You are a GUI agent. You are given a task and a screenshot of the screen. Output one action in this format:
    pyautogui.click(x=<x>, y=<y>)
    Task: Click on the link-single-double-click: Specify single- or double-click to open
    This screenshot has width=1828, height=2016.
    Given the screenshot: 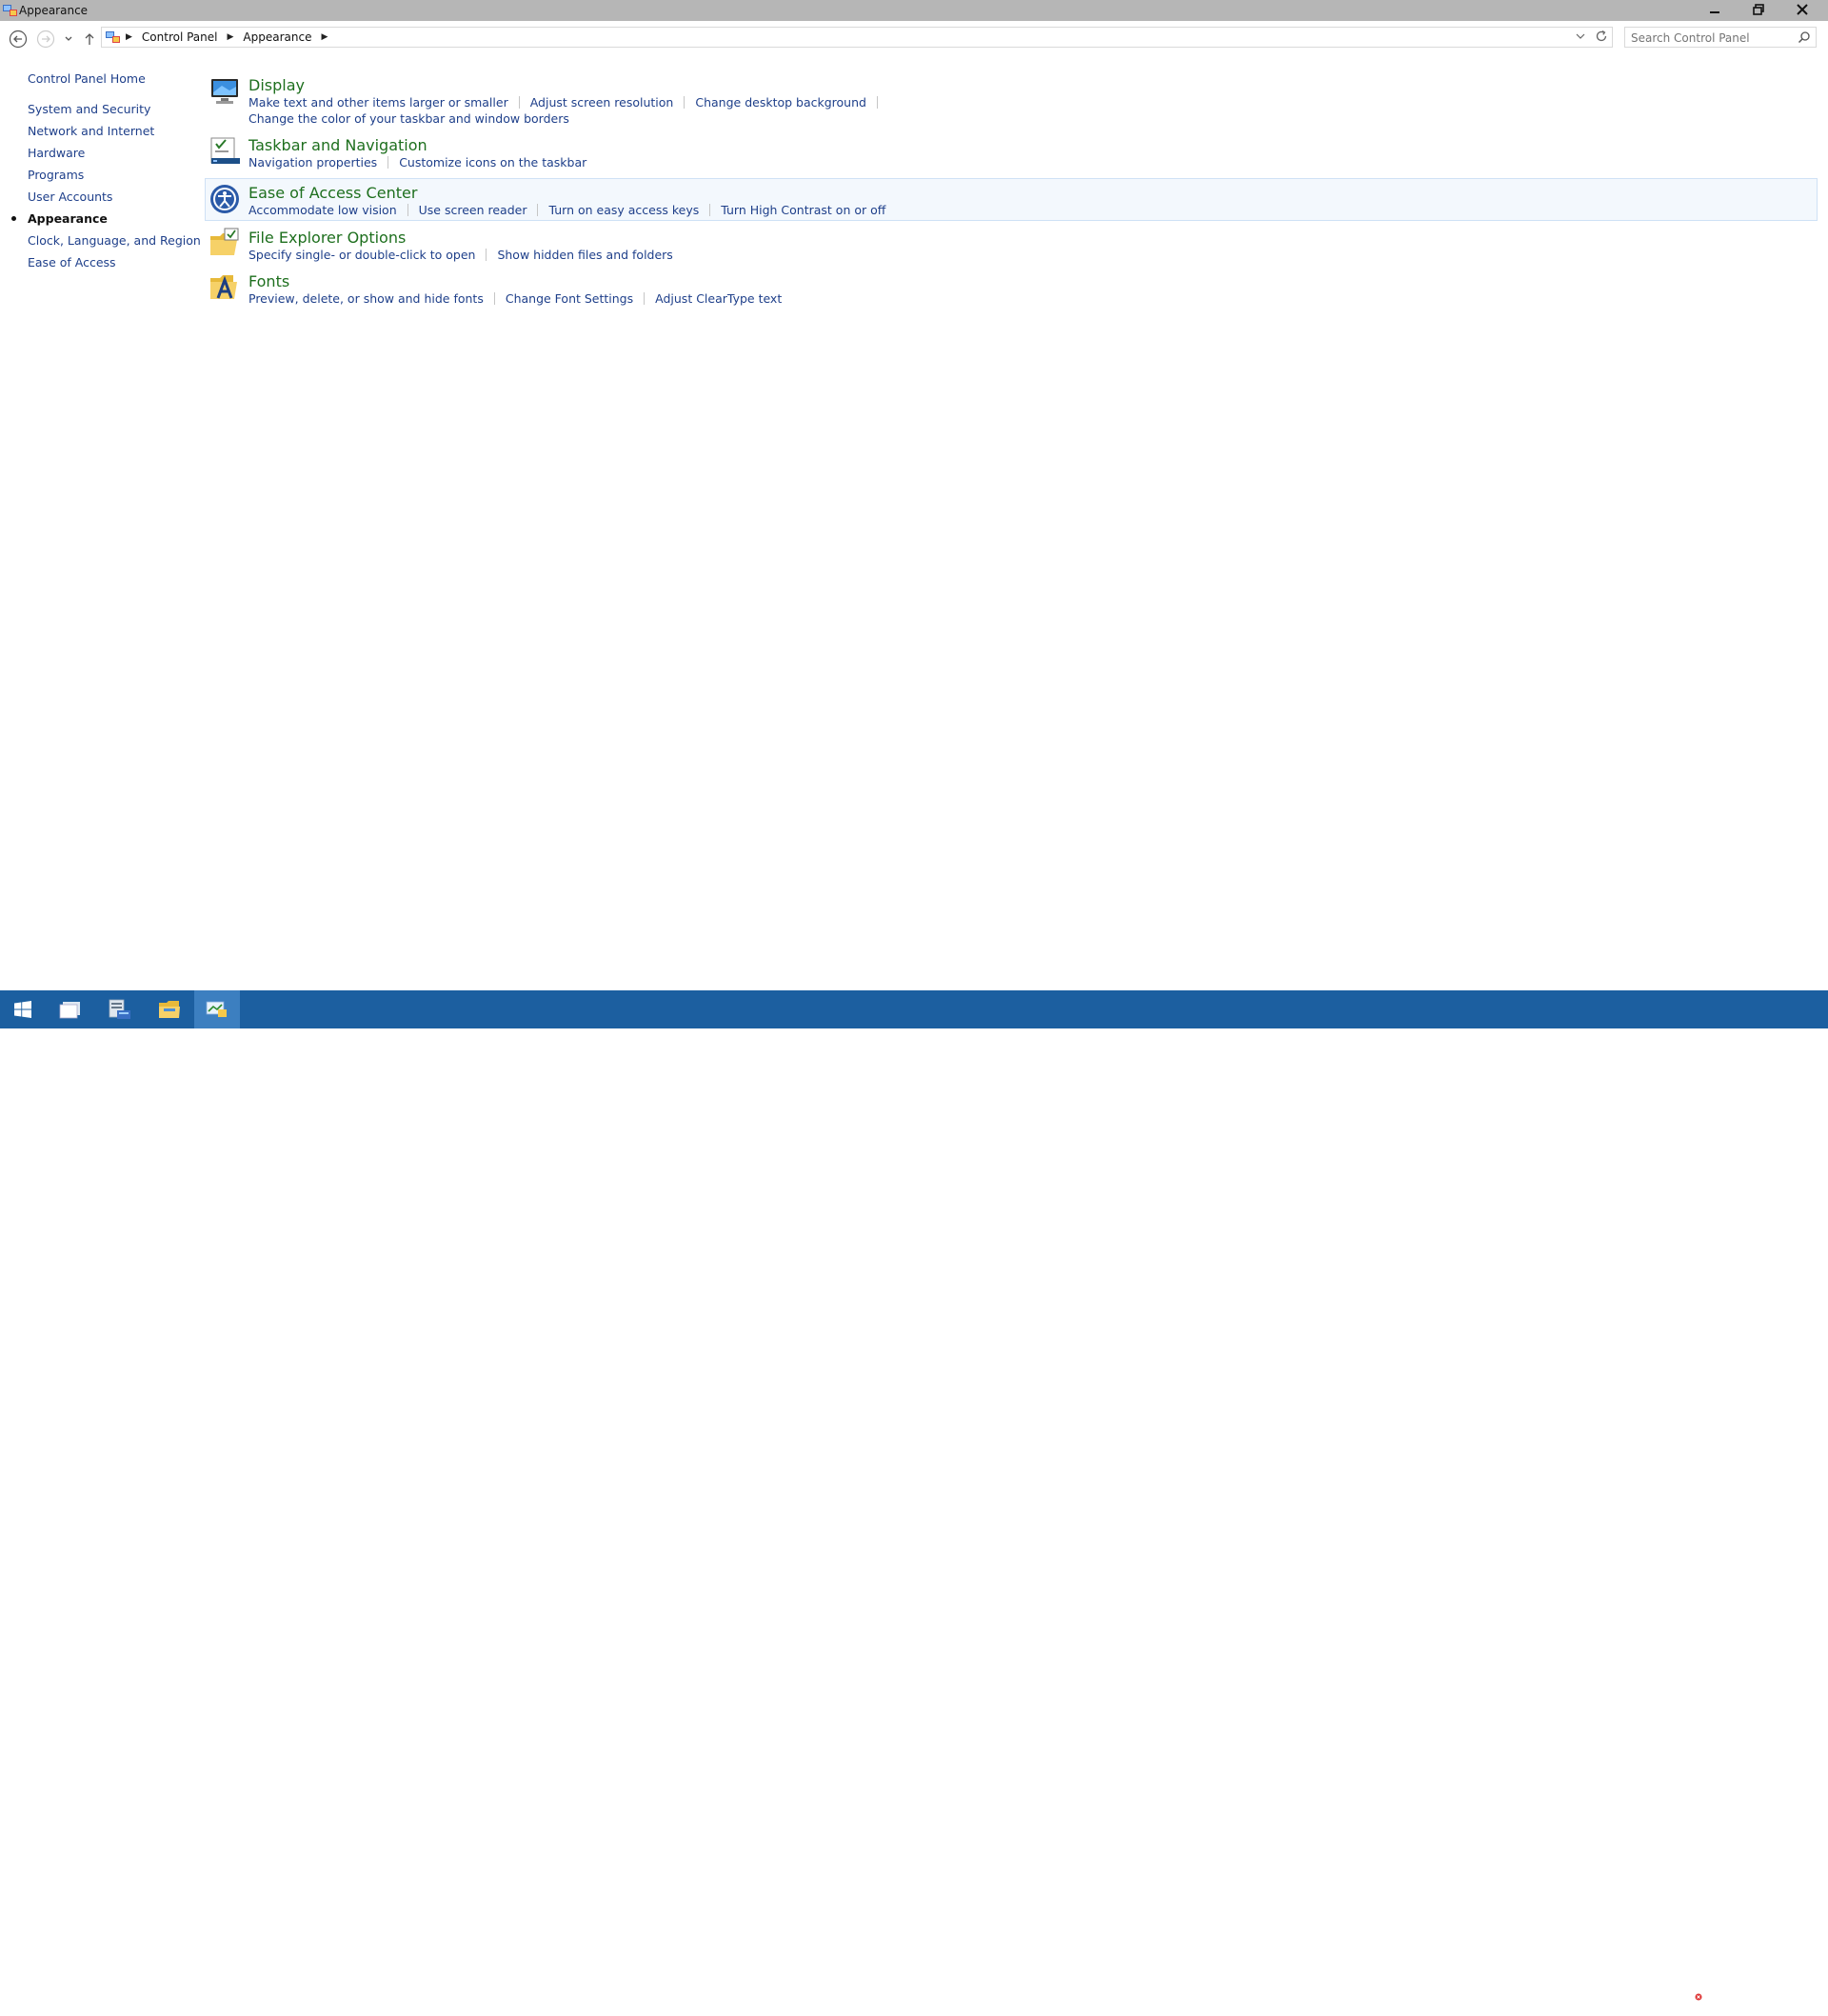 What is the action you would take?
    pyautogui.click(x=361, y=255)
    